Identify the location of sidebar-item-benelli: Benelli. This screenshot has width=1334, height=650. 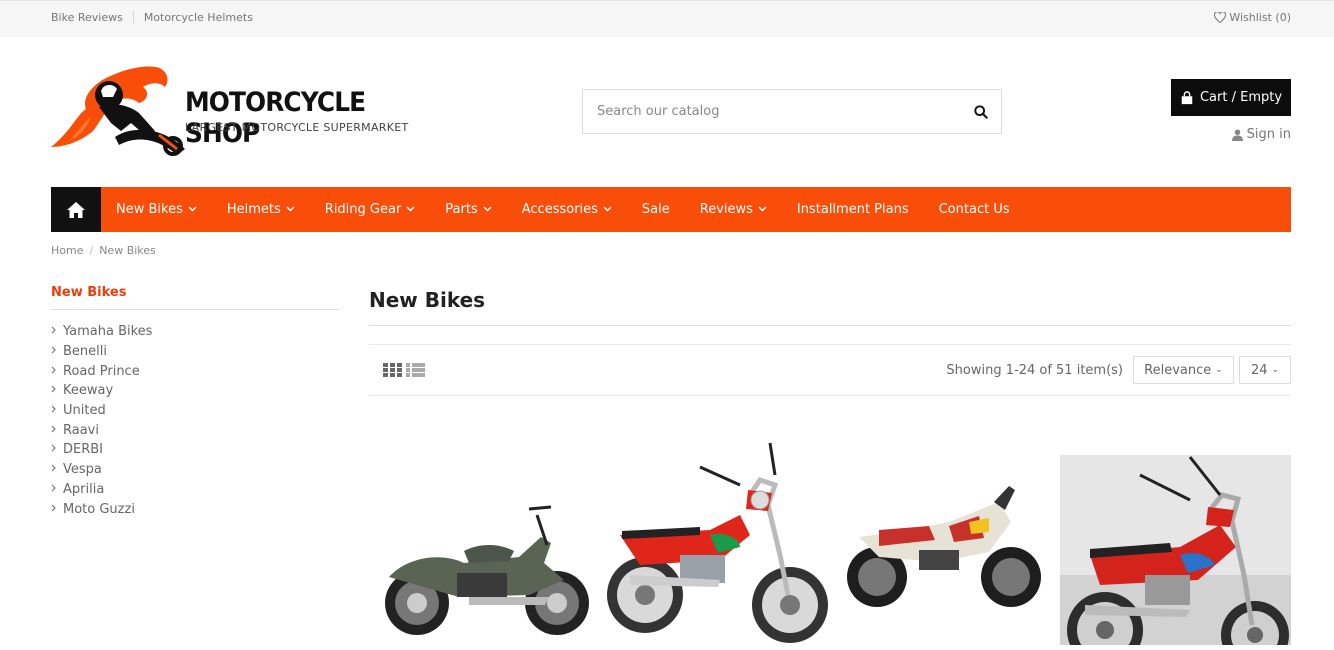
(195, 352).